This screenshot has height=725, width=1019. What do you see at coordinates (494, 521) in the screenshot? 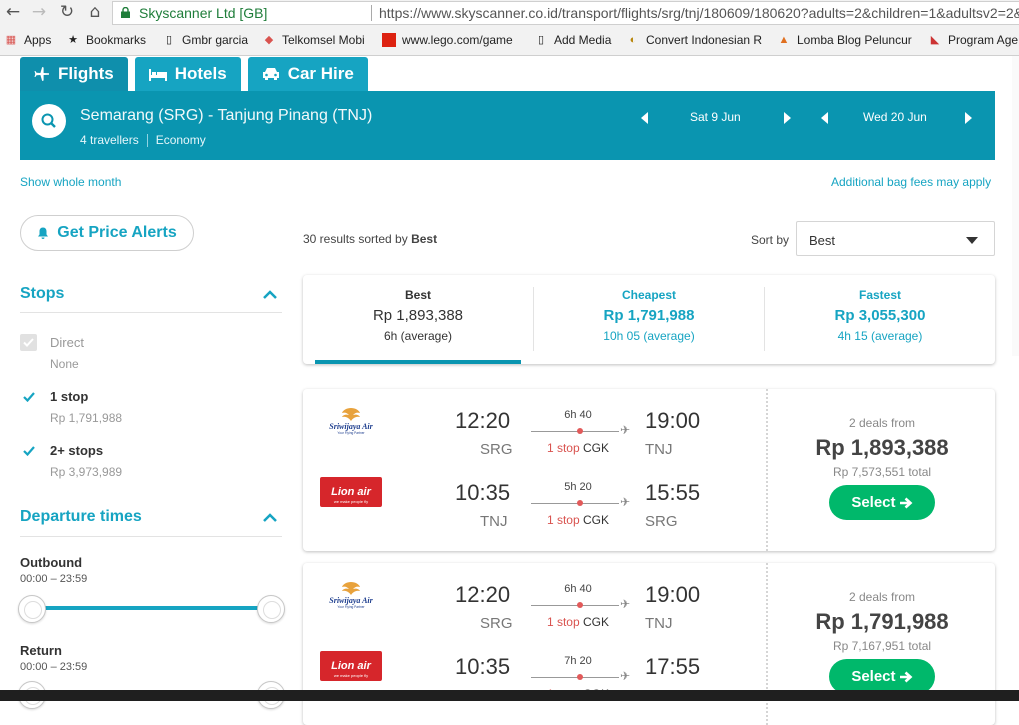
I see `departure-airport: TNJ` at bounding box center [494, 521].